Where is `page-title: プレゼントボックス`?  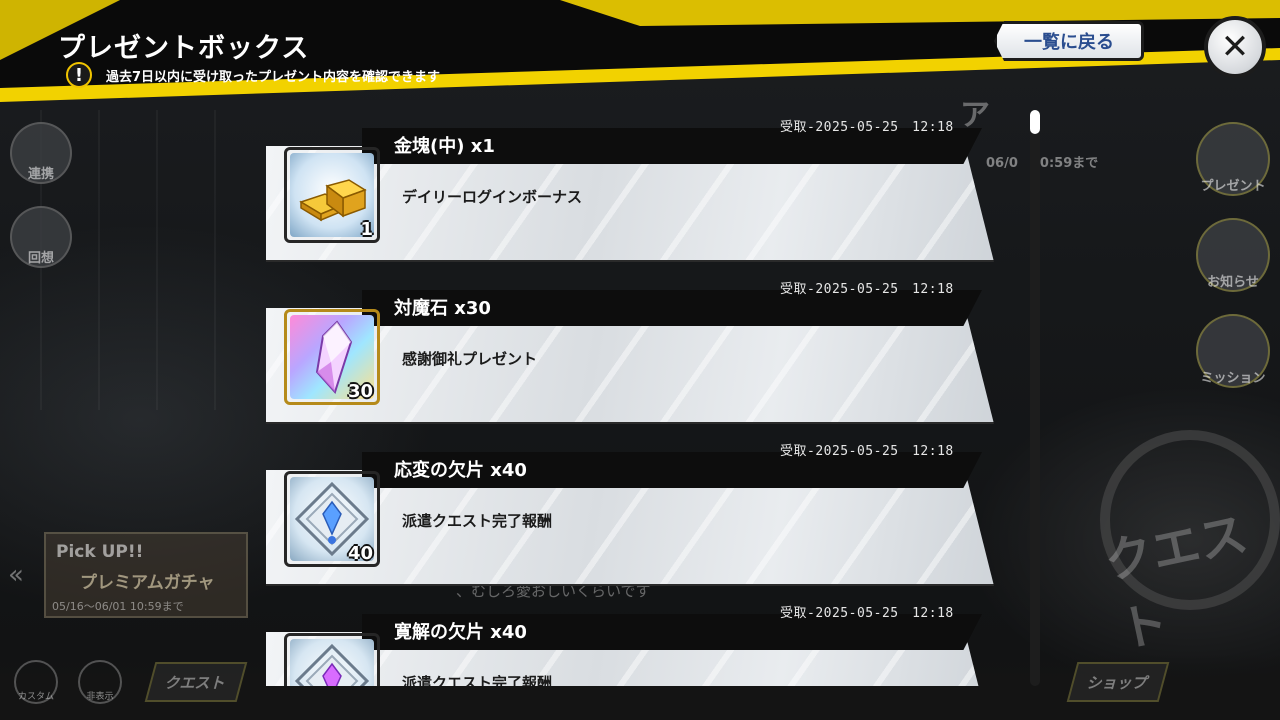 page-title: プレゼントボックス is located at coordinates (184, 48).